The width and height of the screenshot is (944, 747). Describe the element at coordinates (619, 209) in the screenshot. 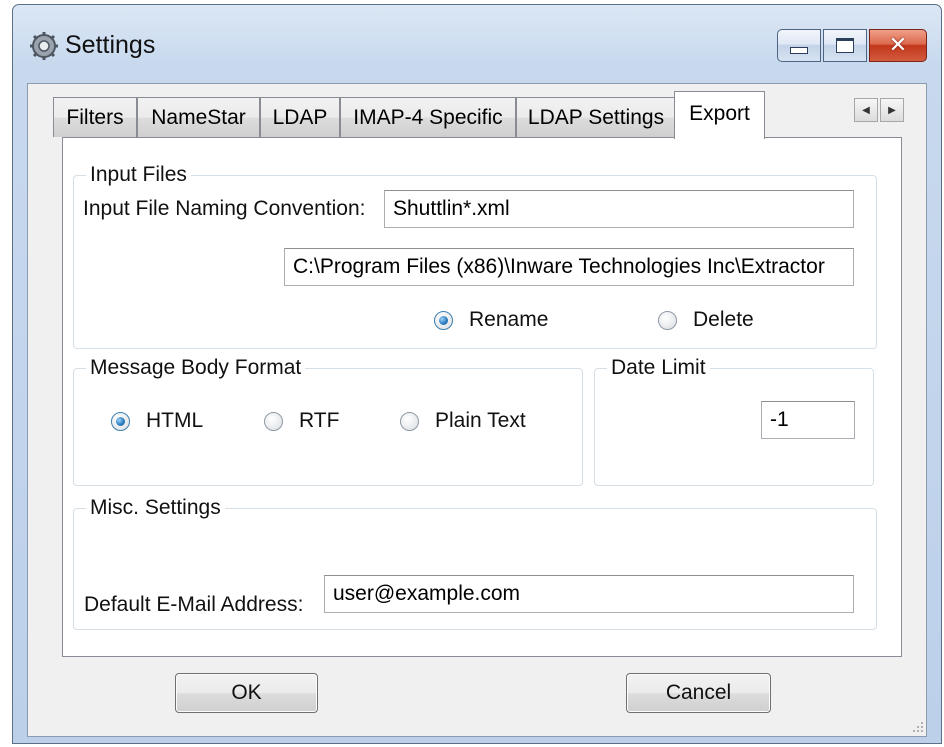

I see `naming-convention-input: Shuttlin*.xml` at that location.